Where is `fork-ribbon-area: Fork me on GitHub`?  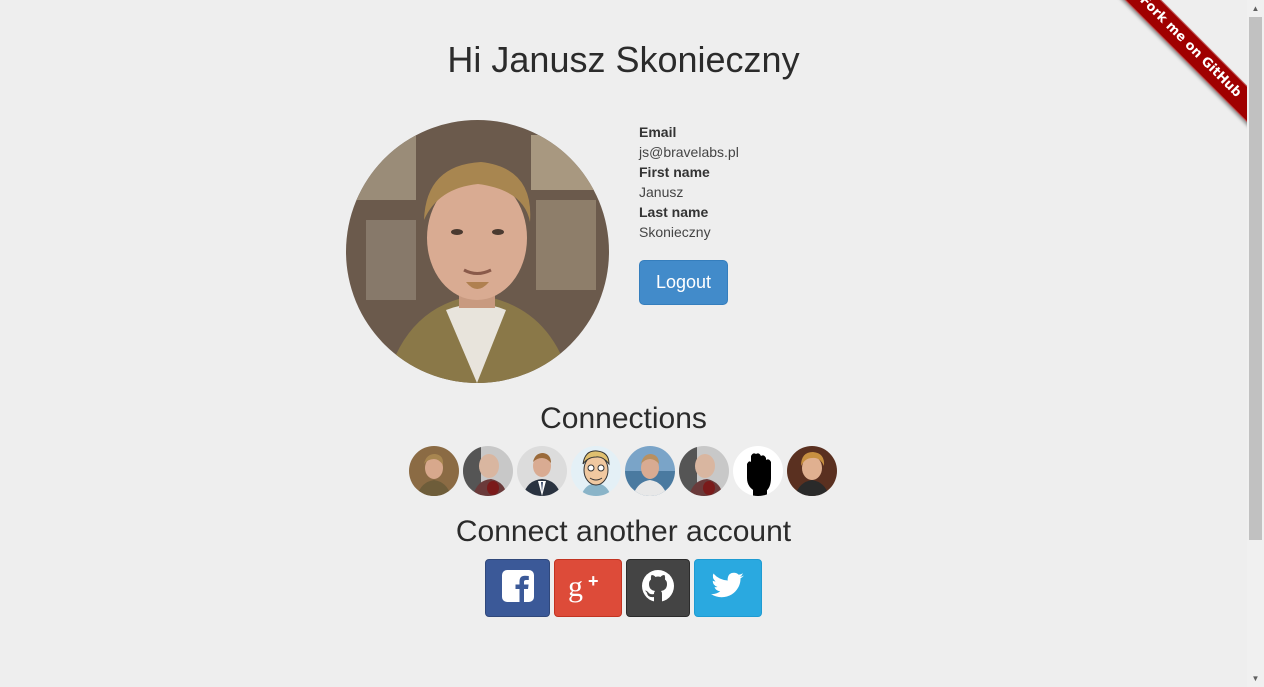
fork-ribbon-area: Fork me on GitHub is located at coordinates (1178, 70).